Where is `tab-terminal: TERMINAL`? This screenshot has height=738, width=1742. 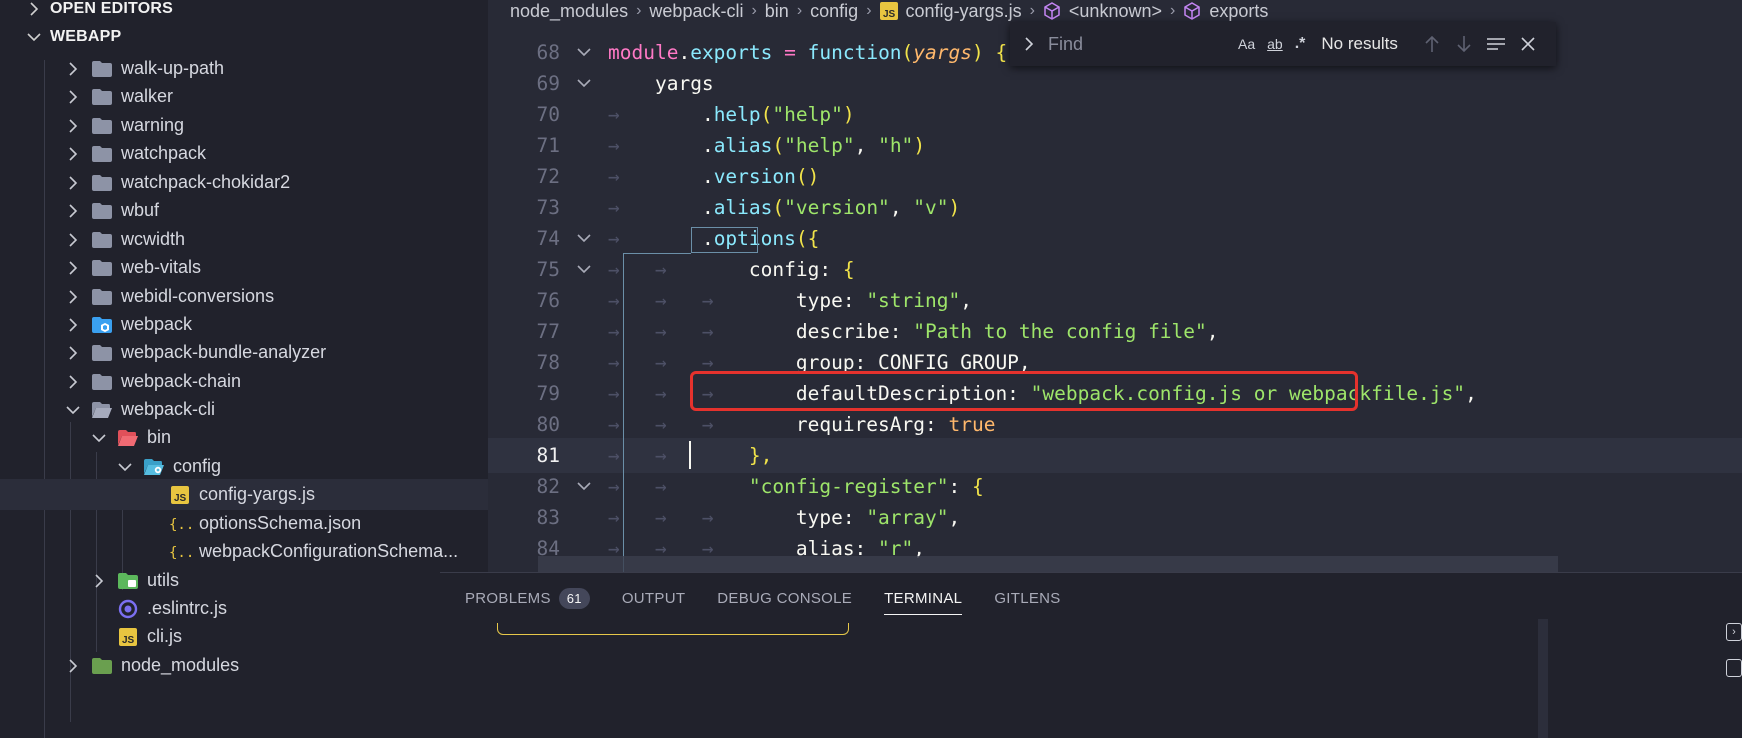 tab-terminal: TERMINAL is located at coordinates (923, 599).